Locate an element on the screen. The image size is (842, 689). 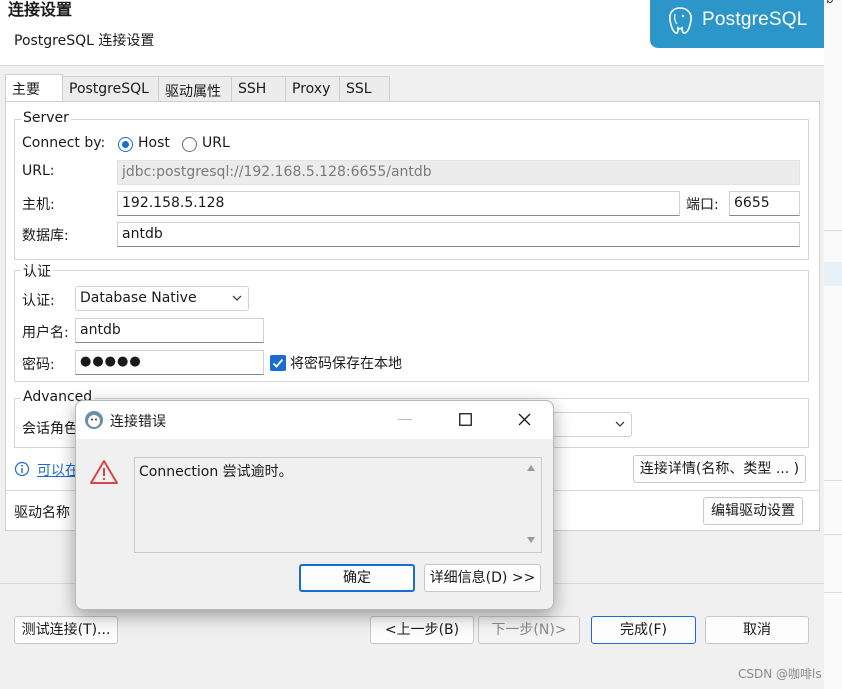
auth-group-title: 认证 is located at coordinates (37, 271).